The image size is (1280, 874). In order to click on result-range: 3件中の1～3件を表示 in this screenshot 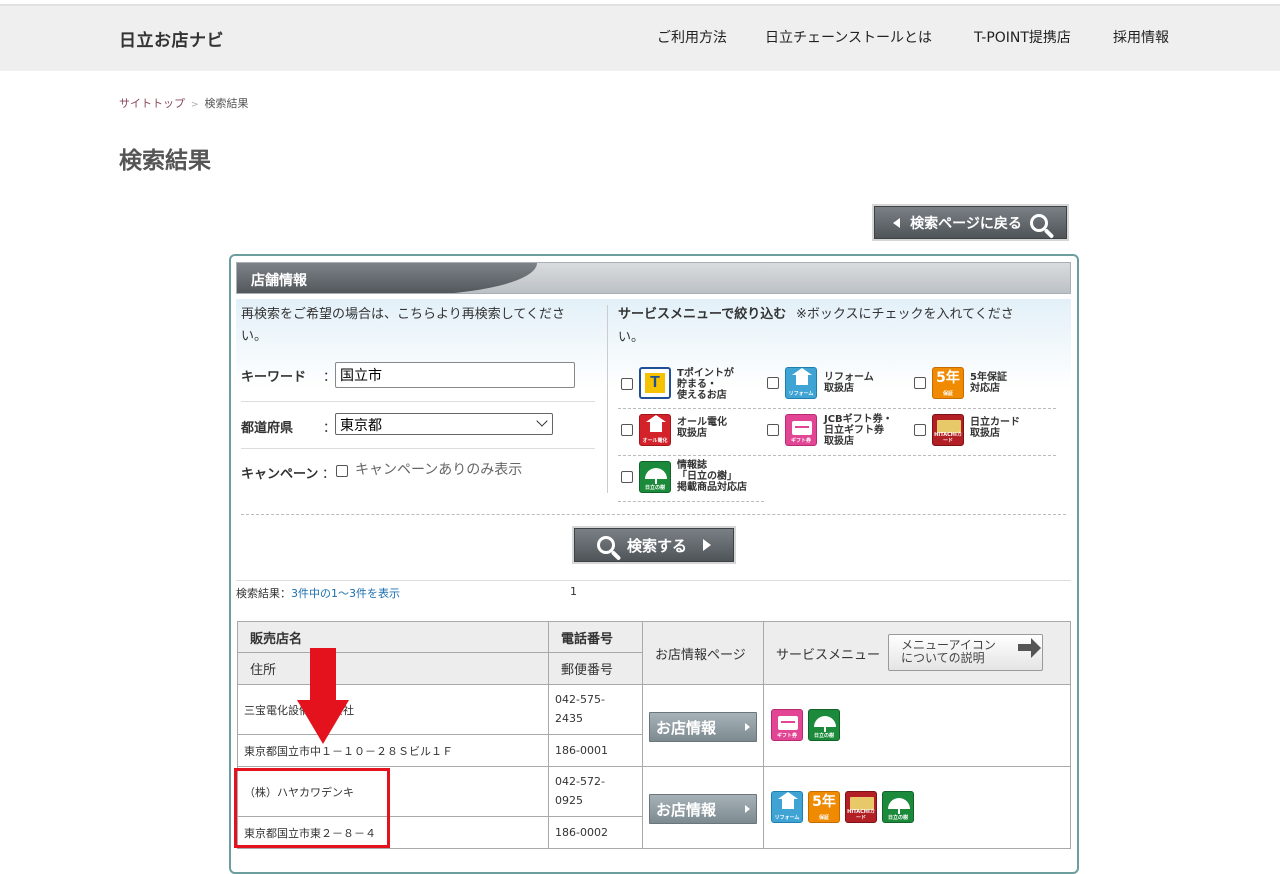, I will do `click(345, 593)`.